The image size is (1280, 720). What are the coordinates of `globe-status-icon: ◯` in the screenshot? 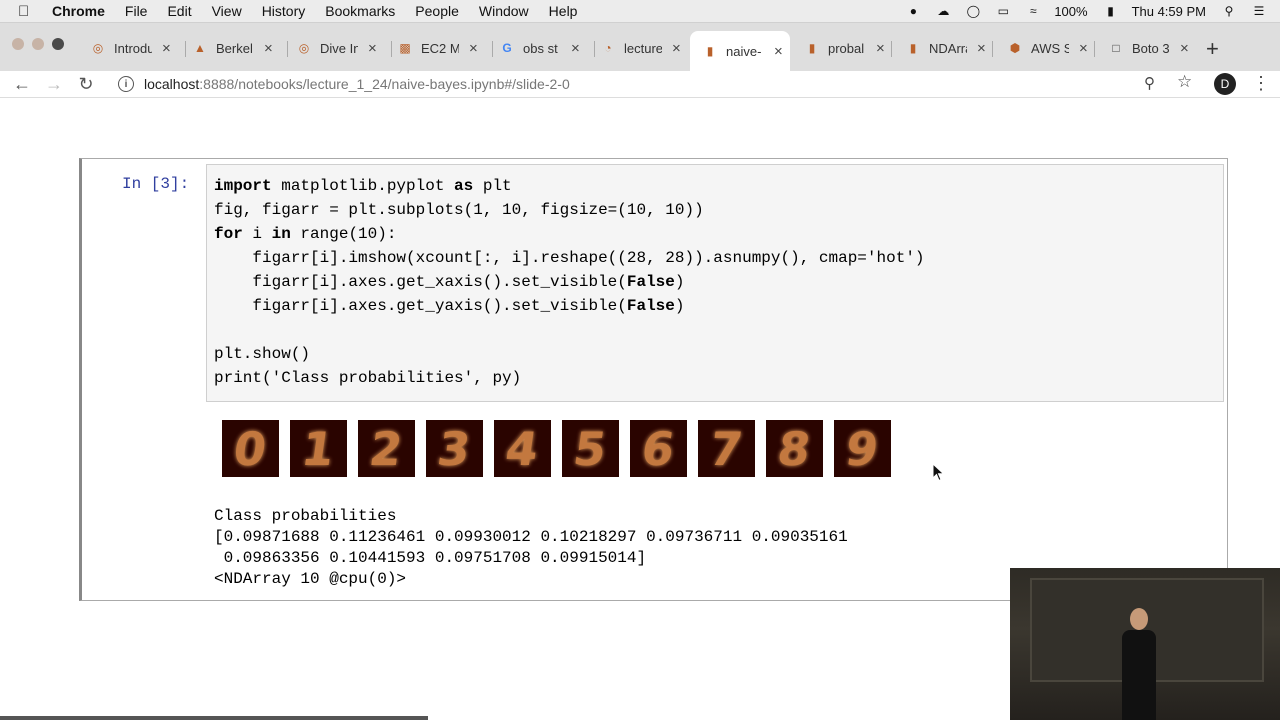 It's located at (973, 11).